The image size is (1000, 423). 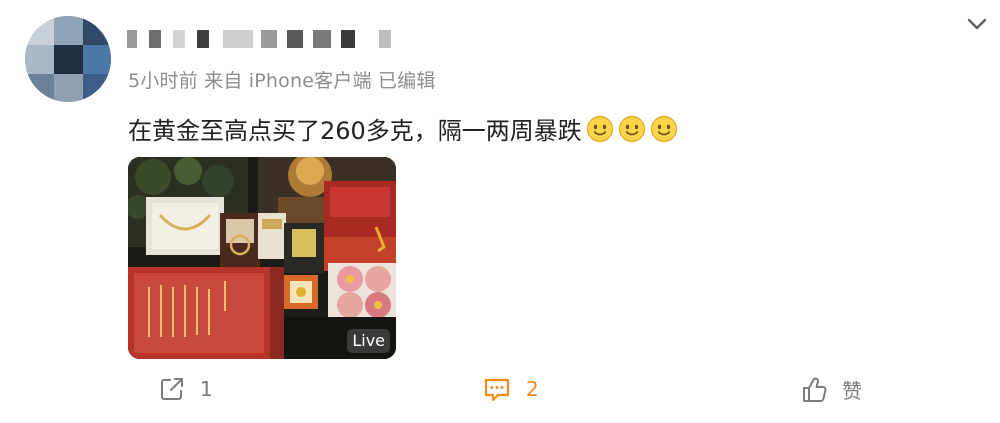 I want to click on comment-button: 2, so click(x=510, y=389).